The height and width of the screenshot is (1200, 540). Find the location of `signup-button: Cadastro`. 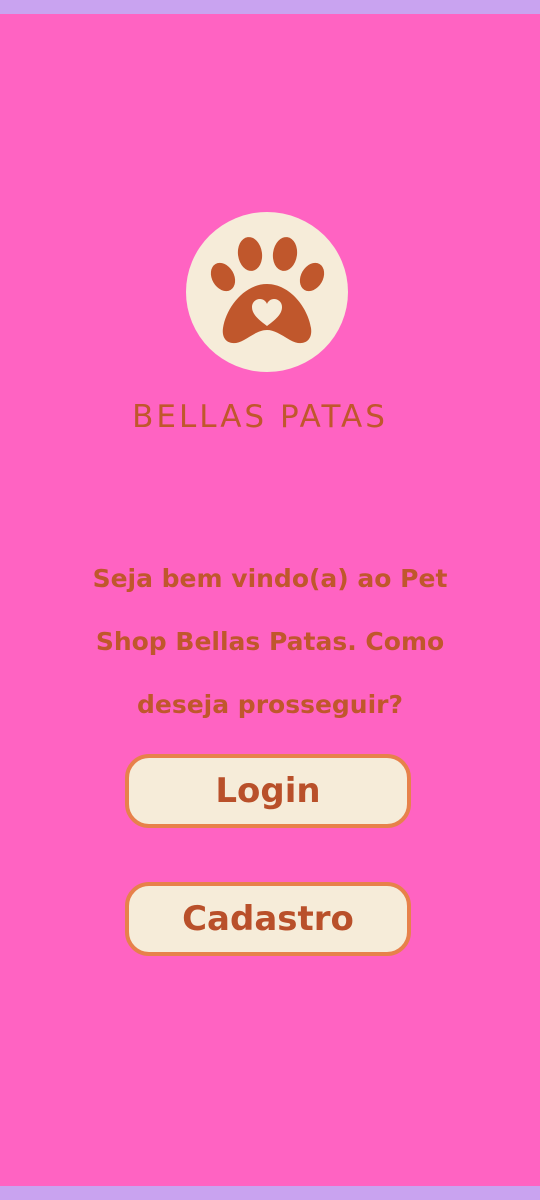

signup-button: Cadastro is located at coordinates (268, 919).